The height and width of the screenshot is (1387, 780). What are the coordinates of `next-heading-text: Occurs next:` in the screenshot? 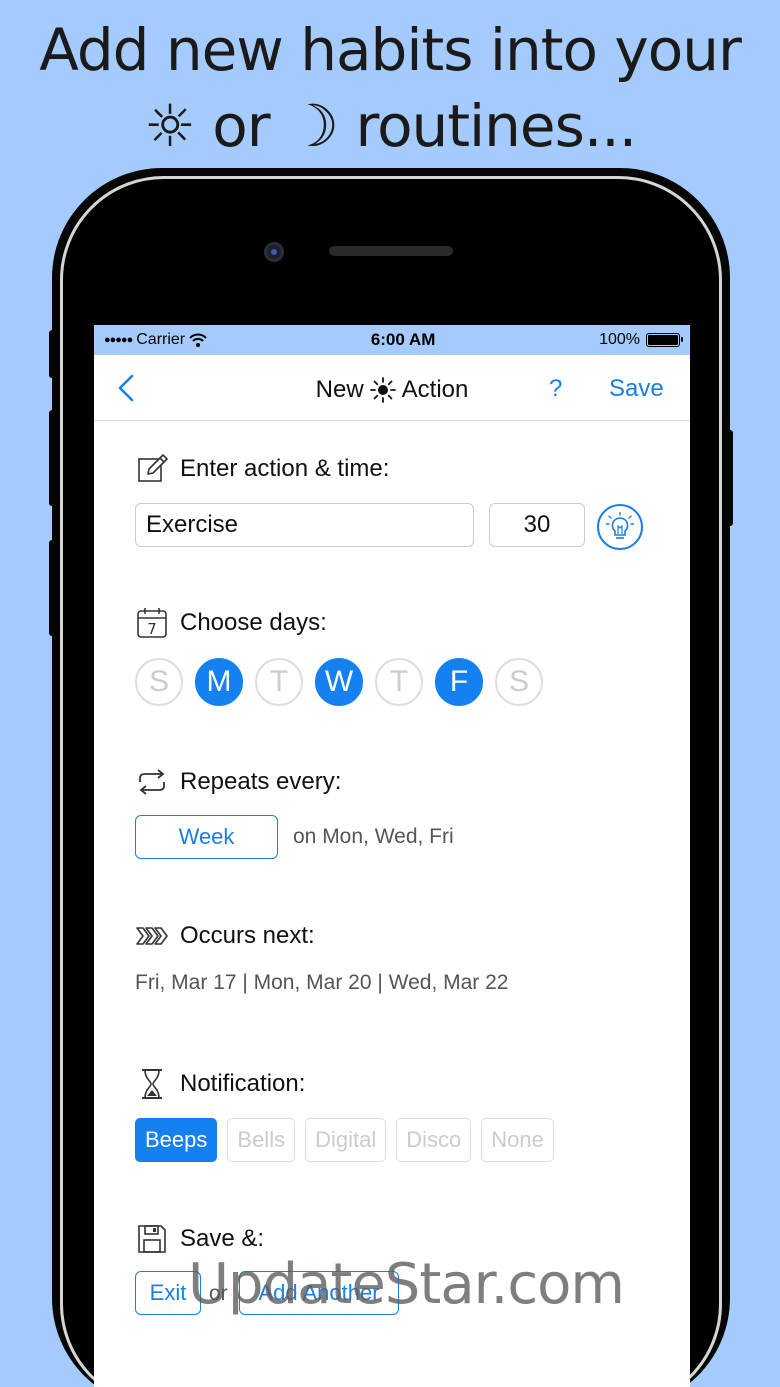 It's located at (247, 935).